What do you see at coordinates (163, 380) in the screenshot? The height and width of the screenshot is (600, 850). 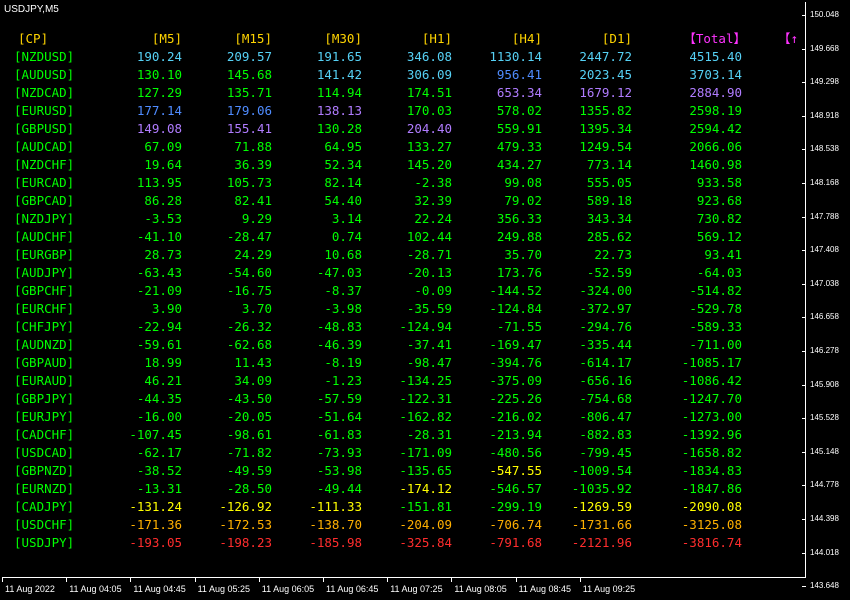 I see `strength-value: 46.21` at bounding box center [163, 380].